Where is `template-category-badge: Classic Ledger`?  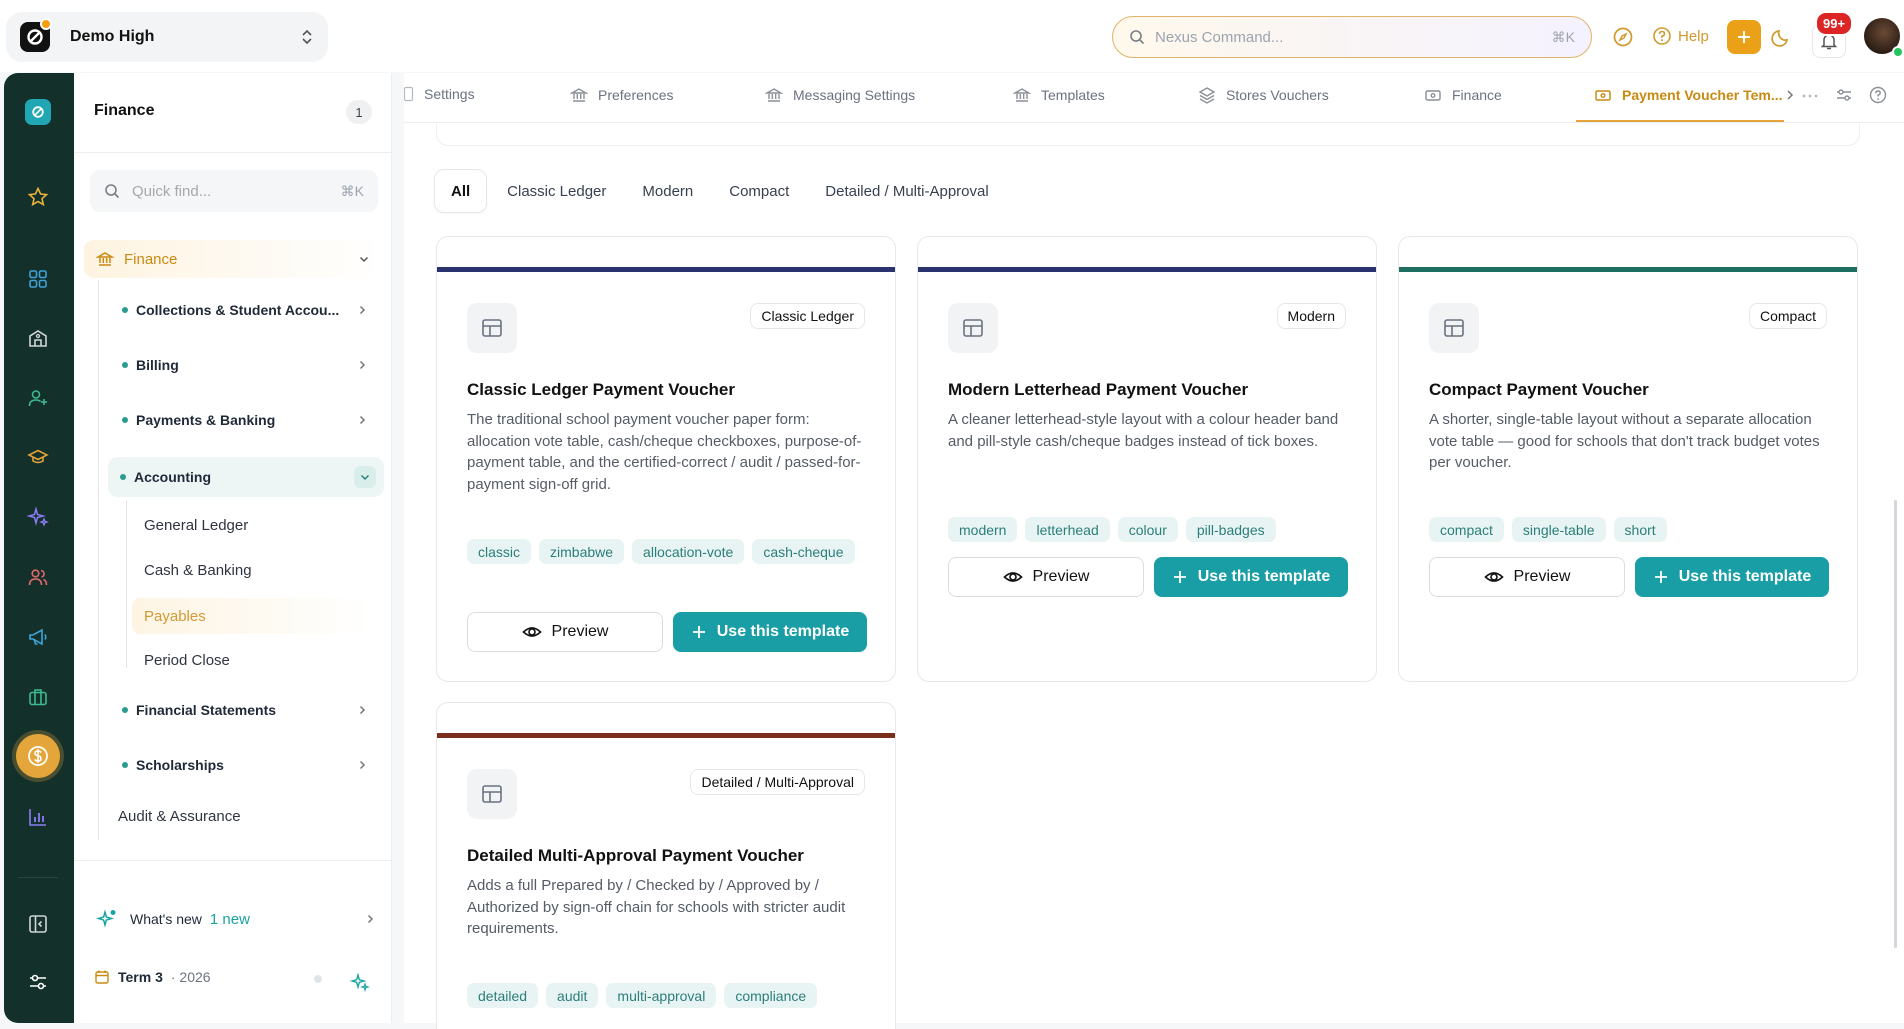
template-category-badge: Classic Ledger is located at coordinates (807, 316).